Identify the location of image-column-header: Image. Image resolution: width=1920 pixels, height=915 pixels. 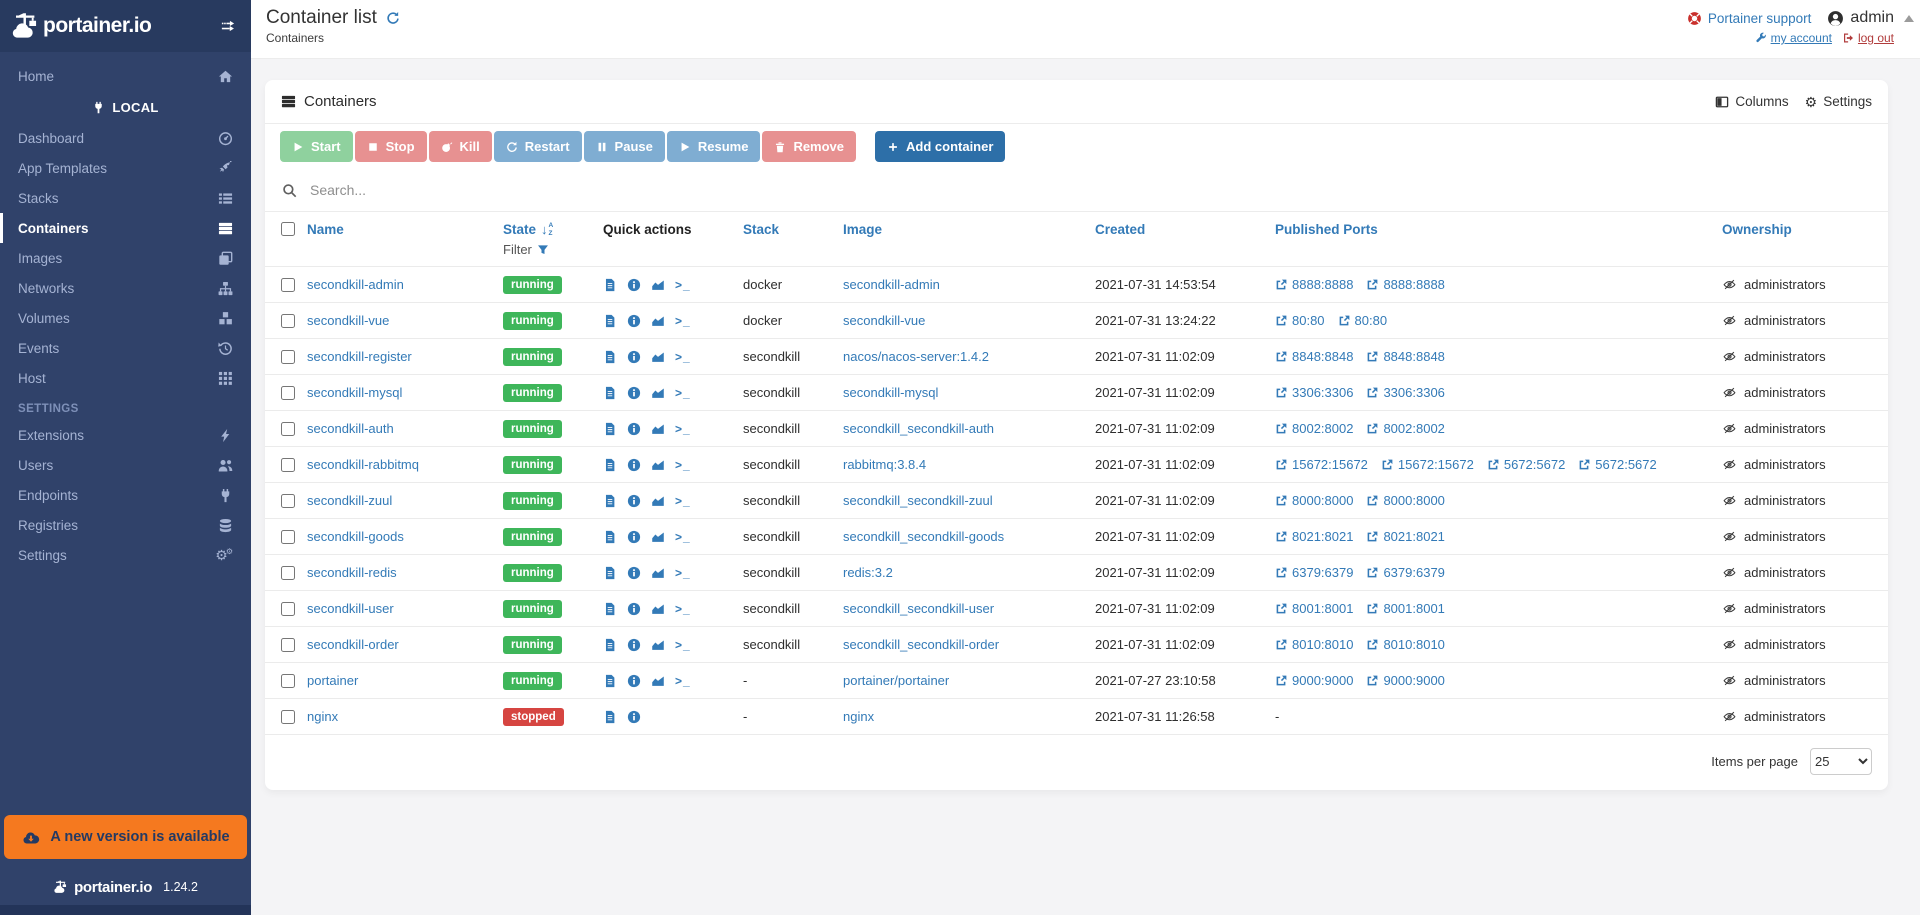
(862, 229).